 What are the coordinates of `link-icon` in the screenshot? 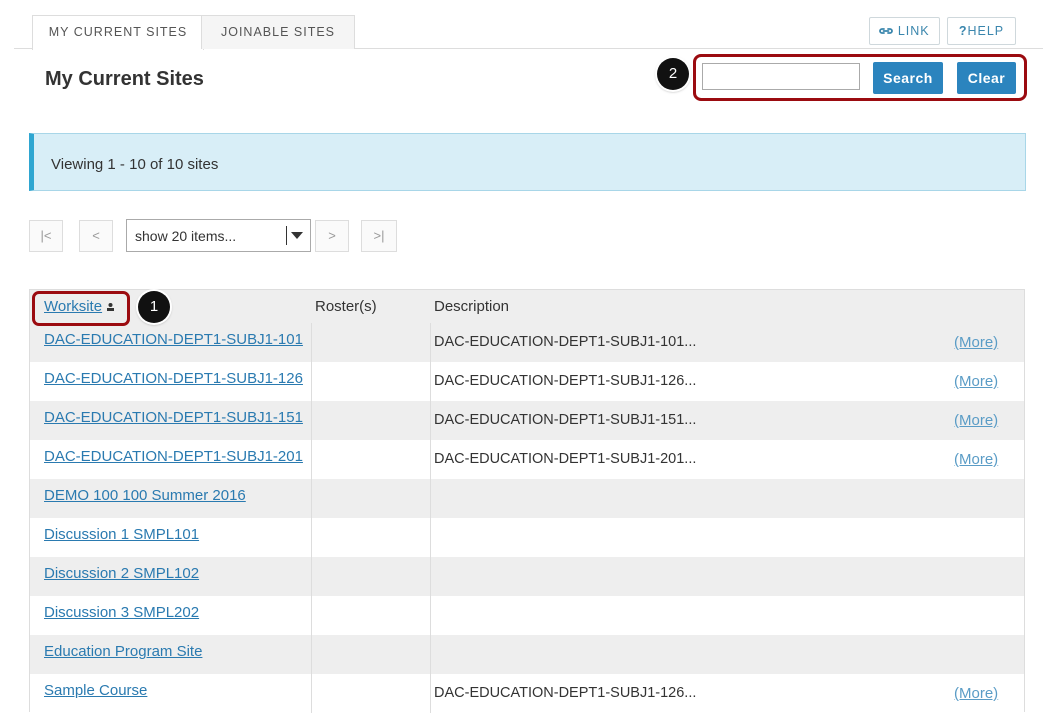 It's located at (886, 31).